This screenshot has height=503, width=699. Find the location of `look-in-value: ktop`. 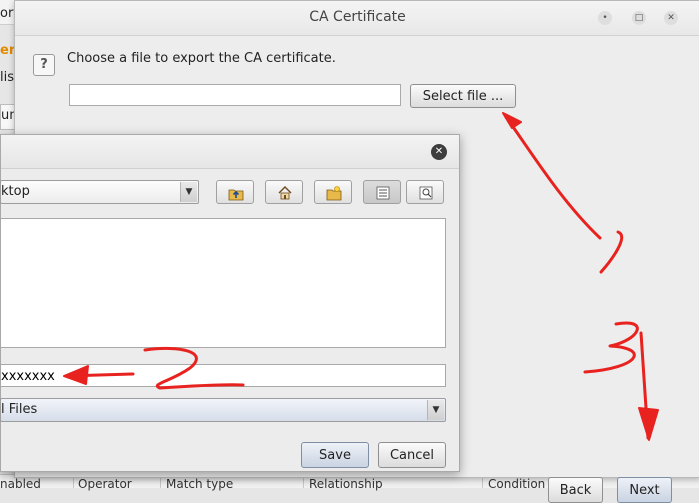

look-in-value: ktop is located at coordinates (15, 191).